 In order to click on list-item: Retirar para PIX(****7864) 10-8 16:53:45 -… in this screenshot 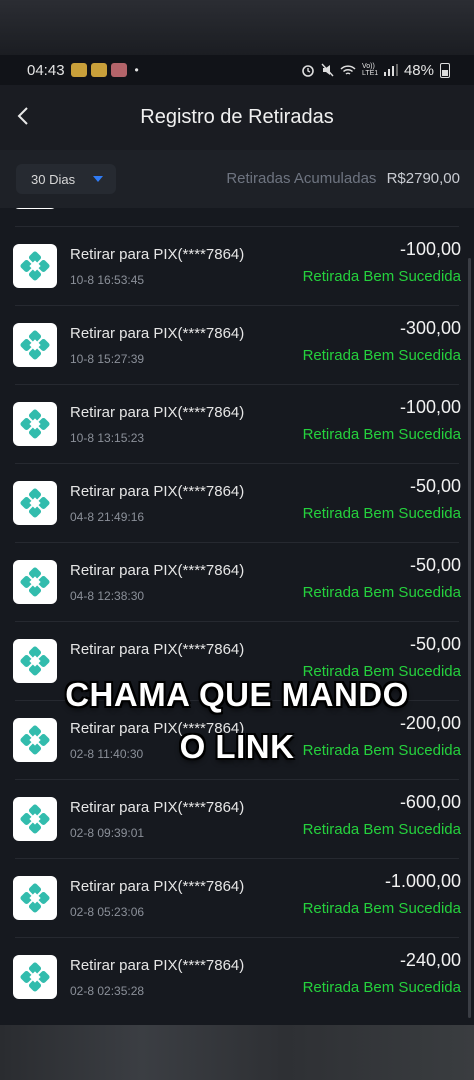, I will do `click(237, 265)`.